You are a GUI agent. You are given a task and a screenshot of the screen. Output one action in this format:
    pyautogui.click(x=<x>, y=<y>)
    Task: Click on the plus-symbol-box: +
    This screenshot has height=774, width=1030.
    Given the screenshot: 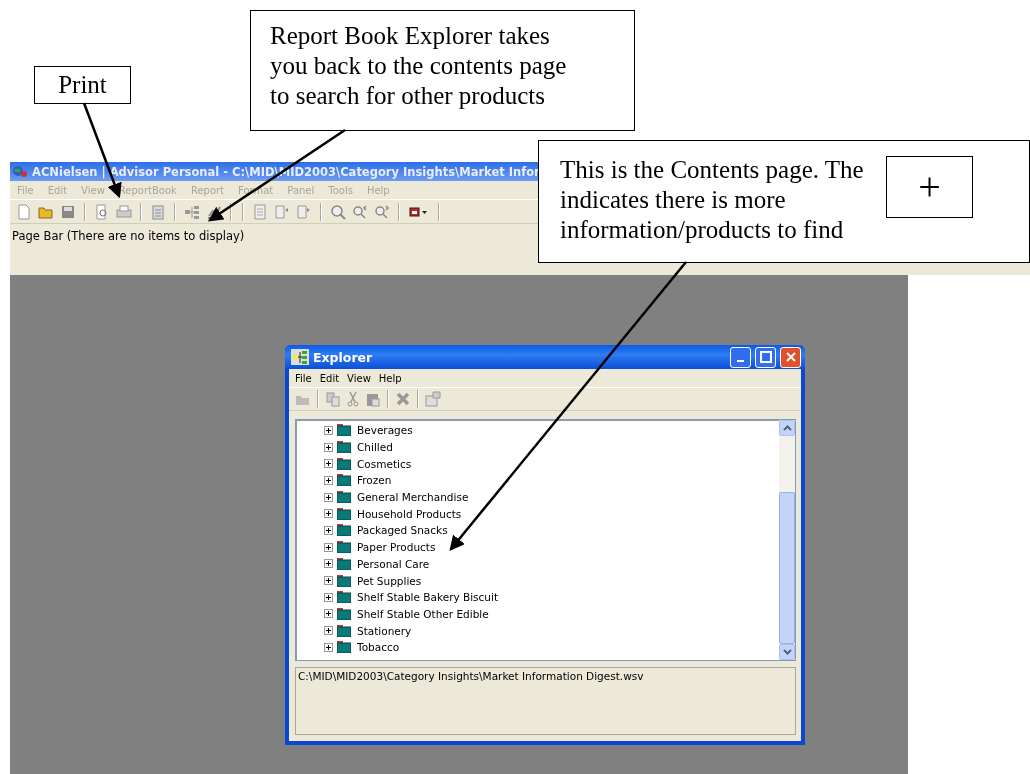 What is the action you would take?
    pyautogui.click(x=929, y=187)
    